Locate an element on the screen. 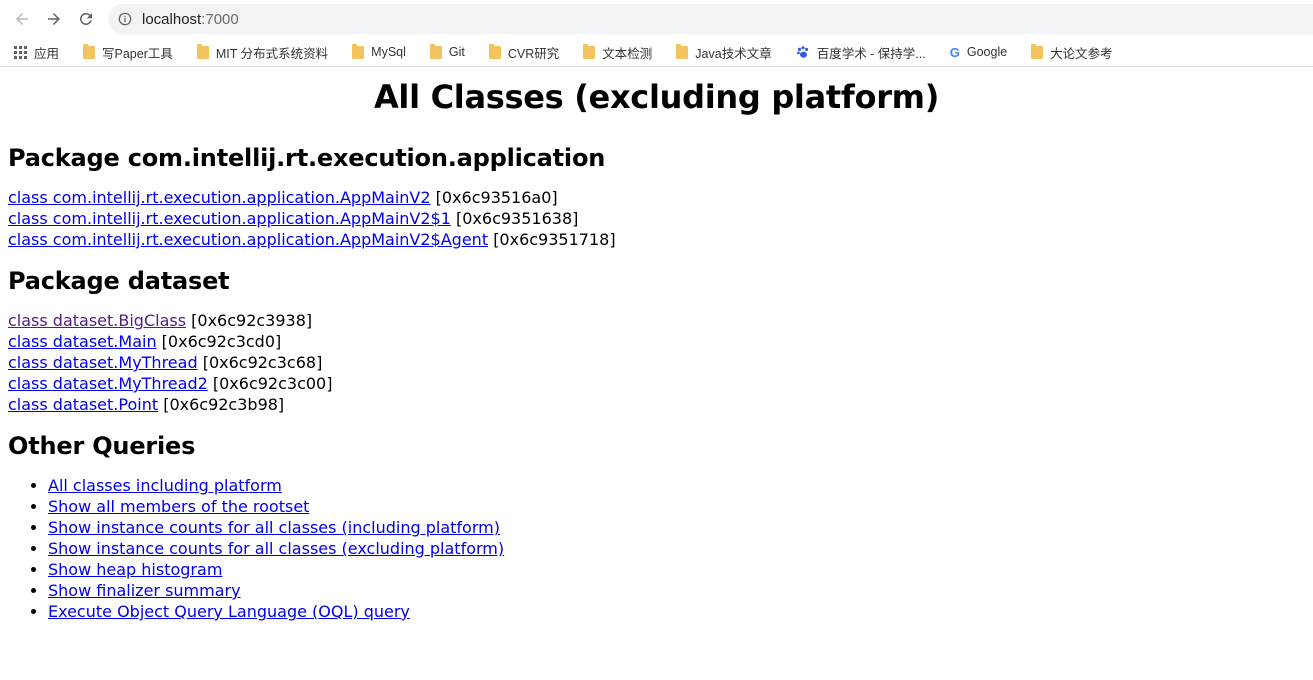  class-address: [0x6c93516a0] is located at coordinates (496, 197).